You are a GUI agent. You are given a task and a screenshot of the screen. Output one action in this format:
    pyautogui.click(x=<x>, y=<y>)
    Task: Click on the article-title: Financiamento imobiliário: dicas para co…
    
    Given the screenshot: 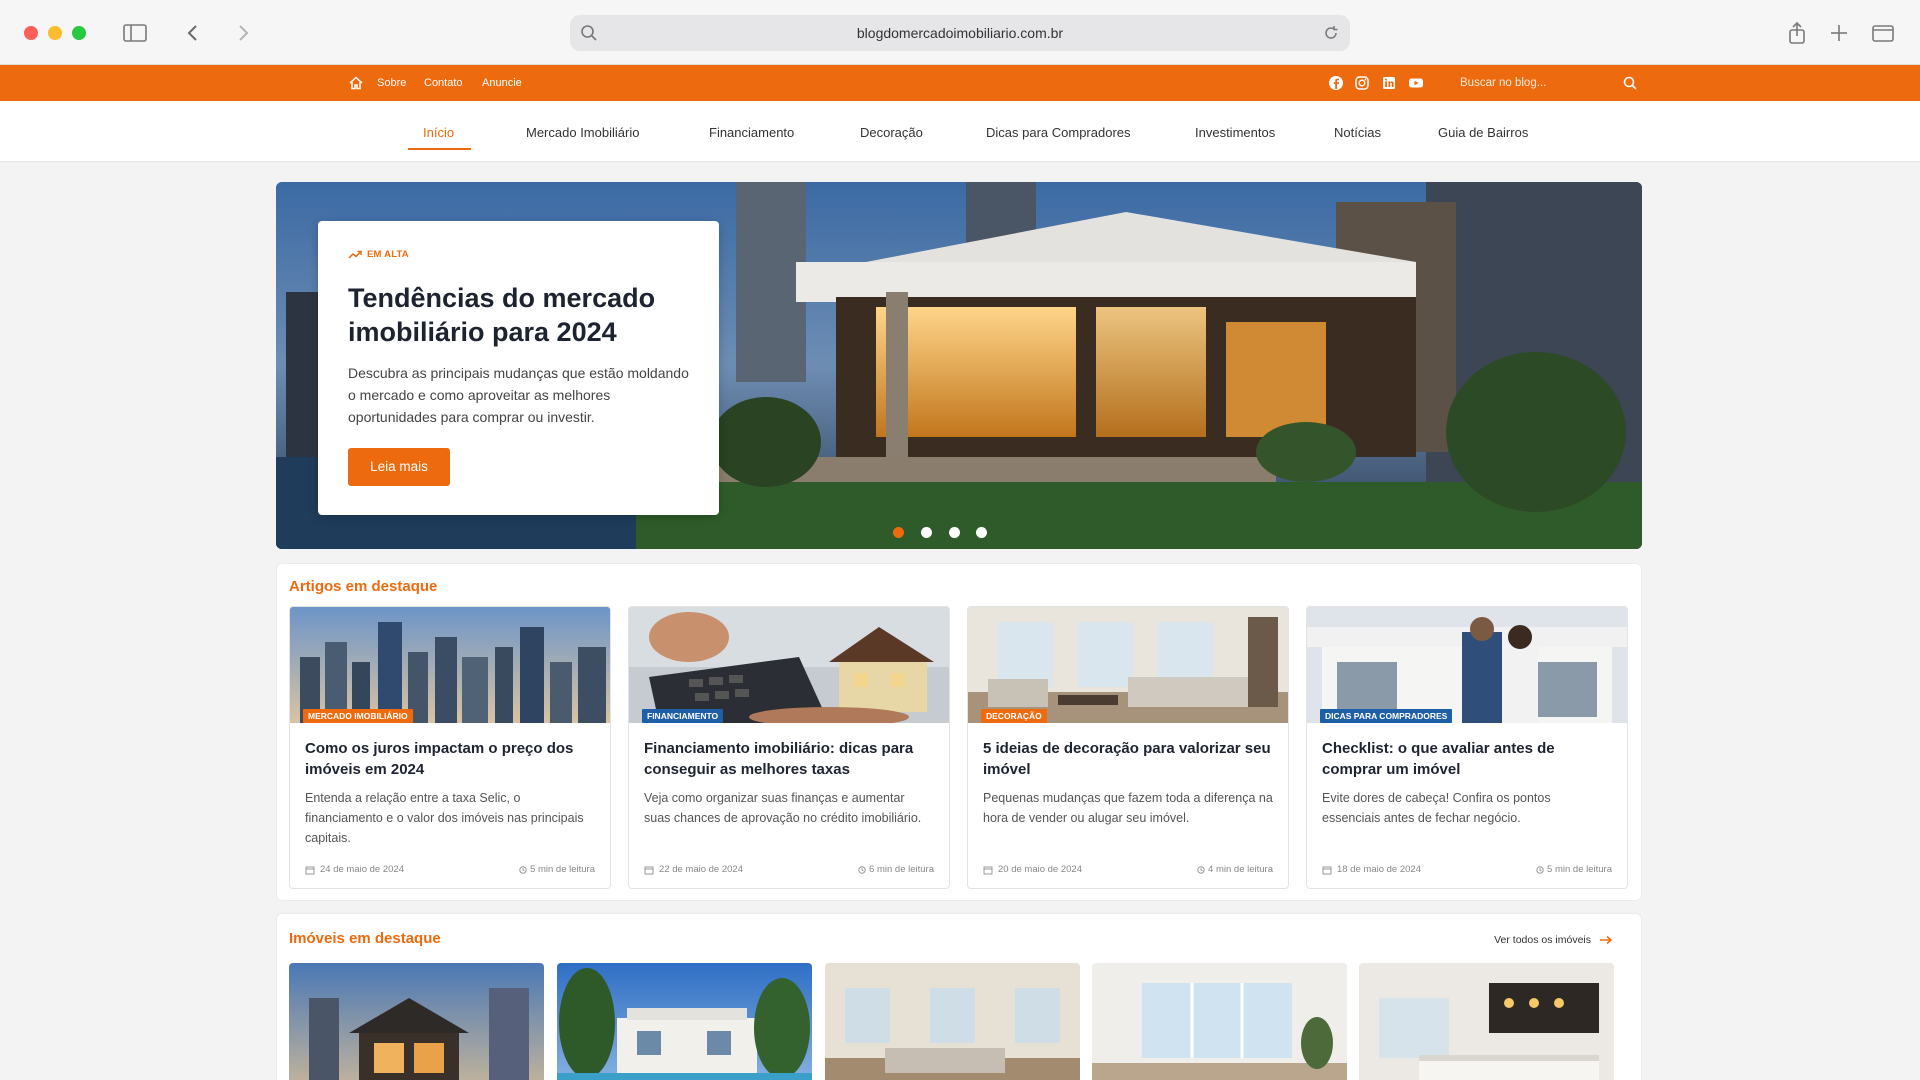 What is the action you would take?
    pyautogui.click(x=789, y=759)
    